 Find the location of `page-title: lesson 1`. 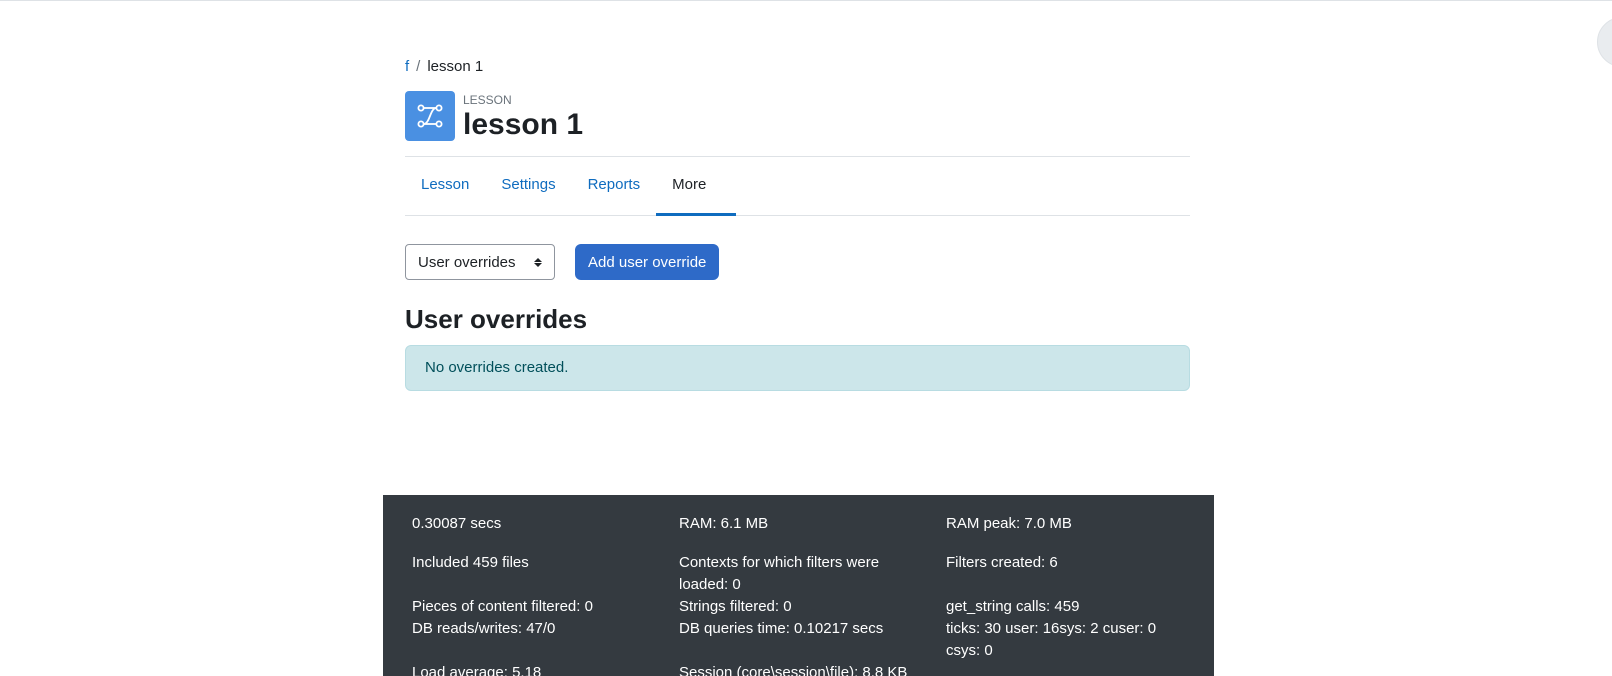

page-title: lesson 1 is located at coordinates (523, 124).